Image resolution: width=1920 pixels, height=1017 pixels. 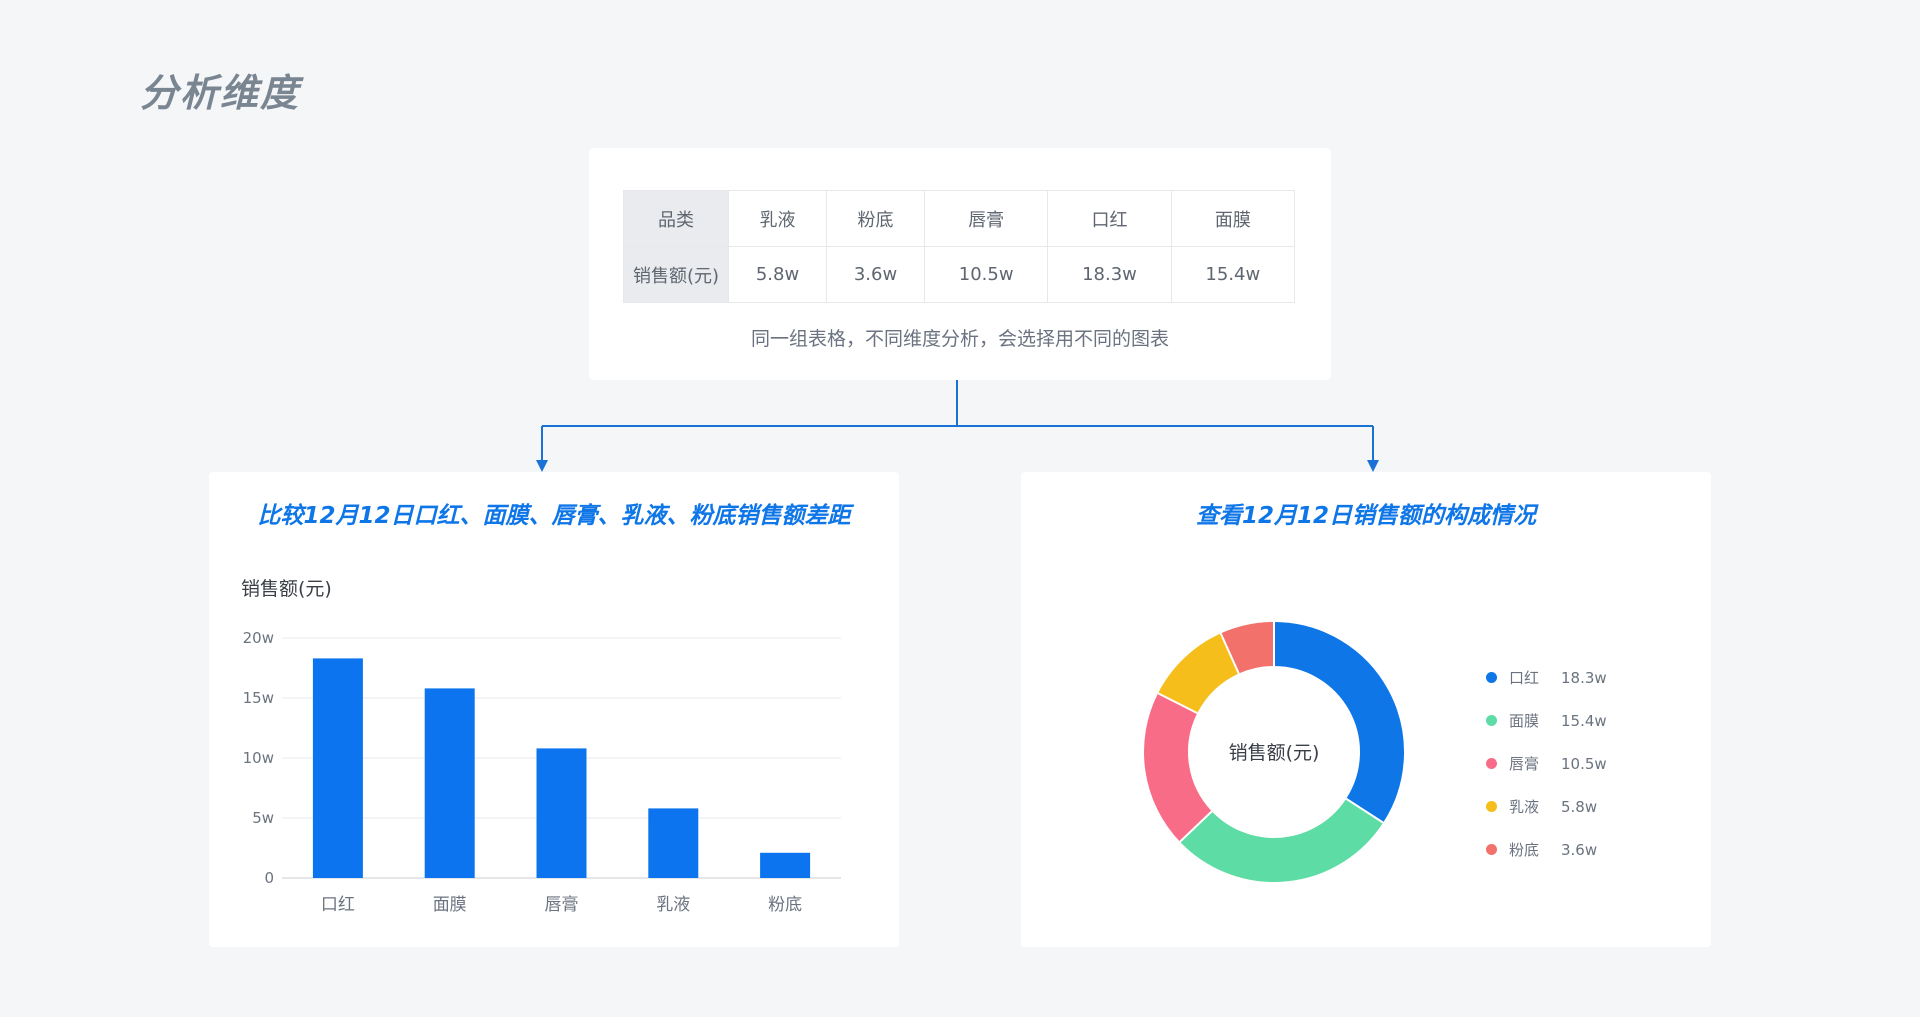 I want to click on donut-chart: 销售额(元), so click(x=1274, y=752).